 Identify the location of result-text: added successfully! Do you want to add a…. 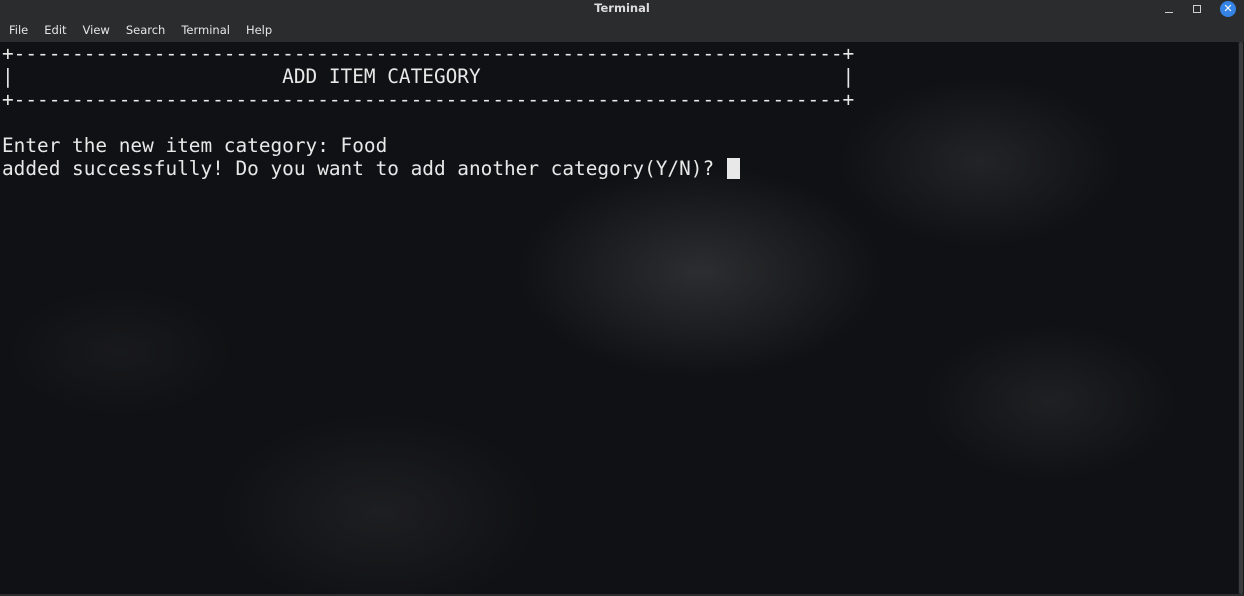
(364, 168).